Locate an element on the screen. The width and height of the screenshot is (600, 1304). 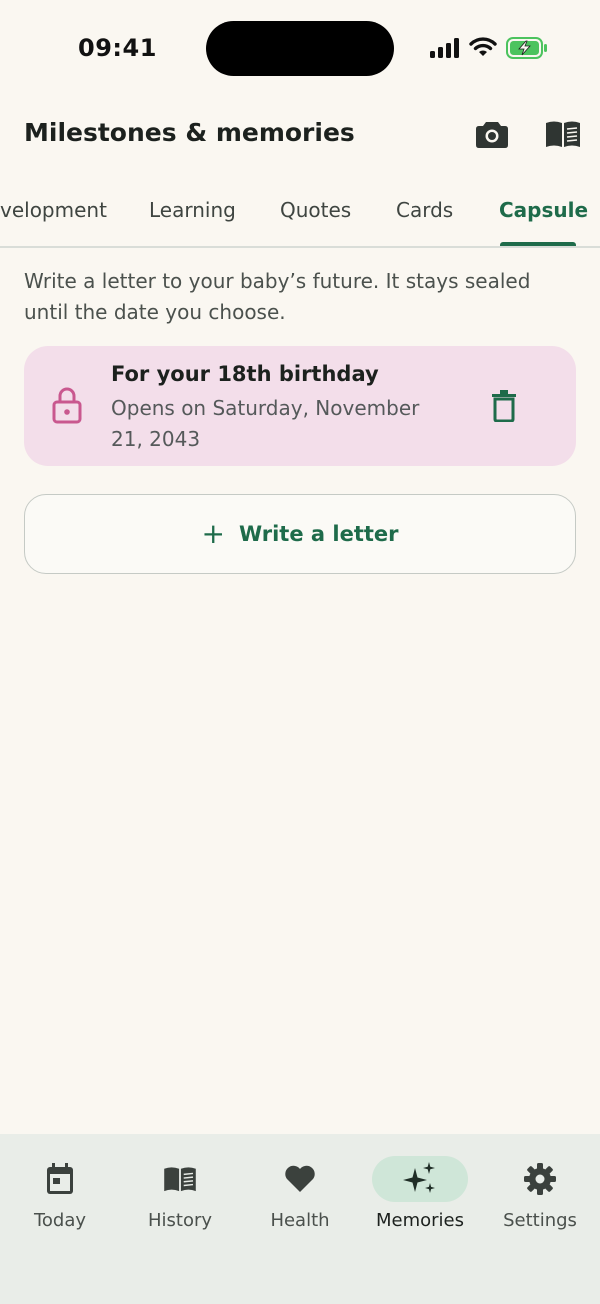
book-button is located at coordinates (563, 134).